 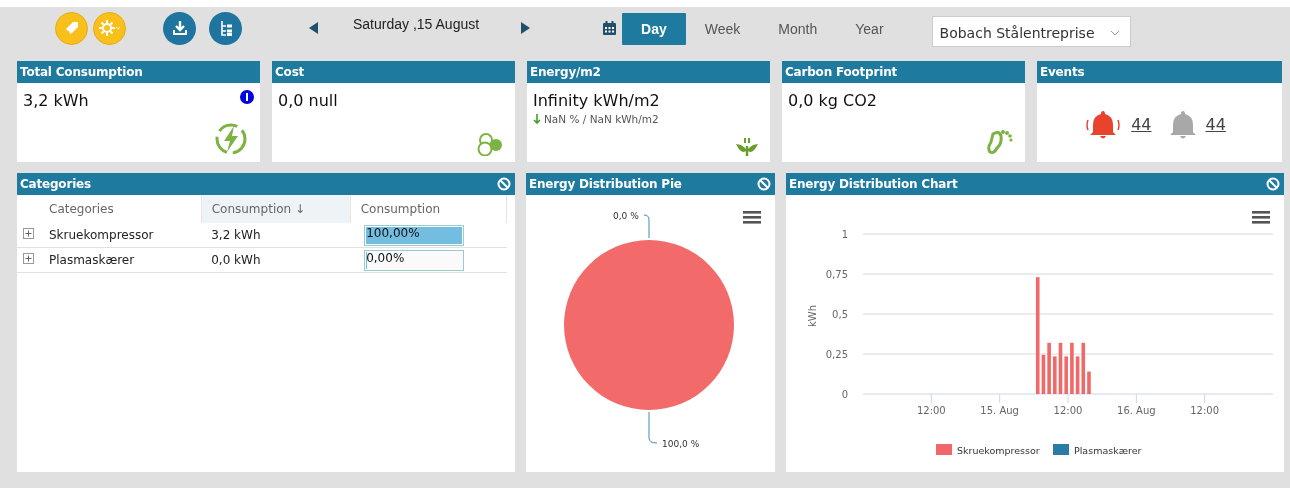 What do you see at coordinates (844, 234) in the screenshot?
I see `tick-label: 1` at bounding box center [844, 234].